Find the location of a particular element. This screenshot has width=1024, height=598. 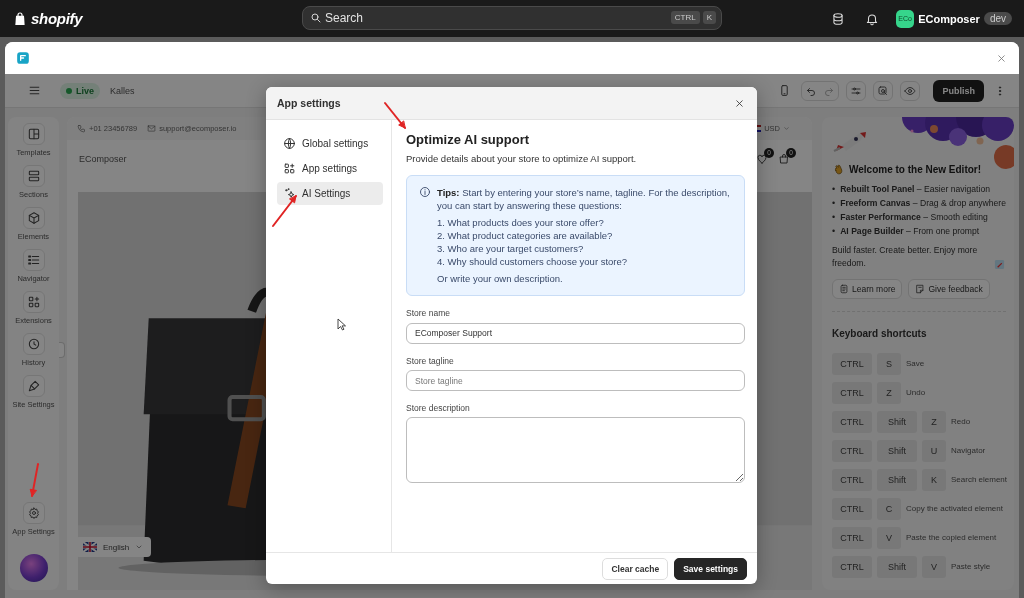

clear-cache-button: Clear cache is located at coordinates (635, 568).